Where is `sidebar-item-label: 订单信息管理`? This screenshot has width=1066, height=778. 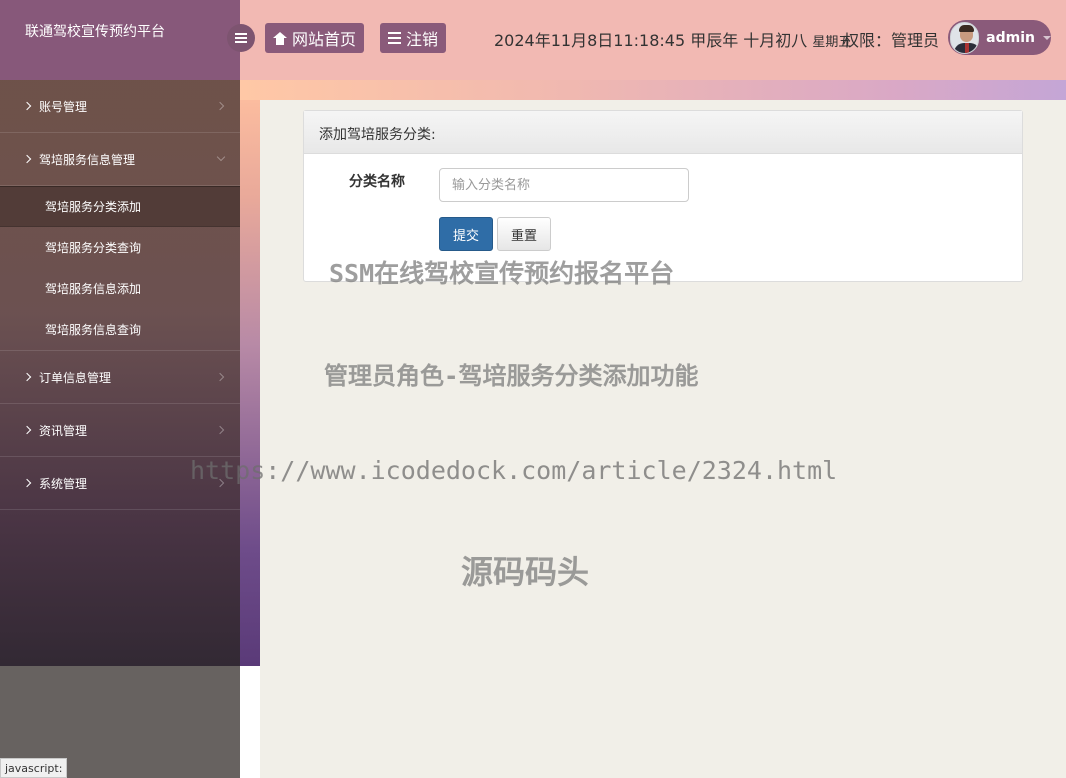
sidebar-item-label: 订单信息管理 is located at coordinates (75, 377).